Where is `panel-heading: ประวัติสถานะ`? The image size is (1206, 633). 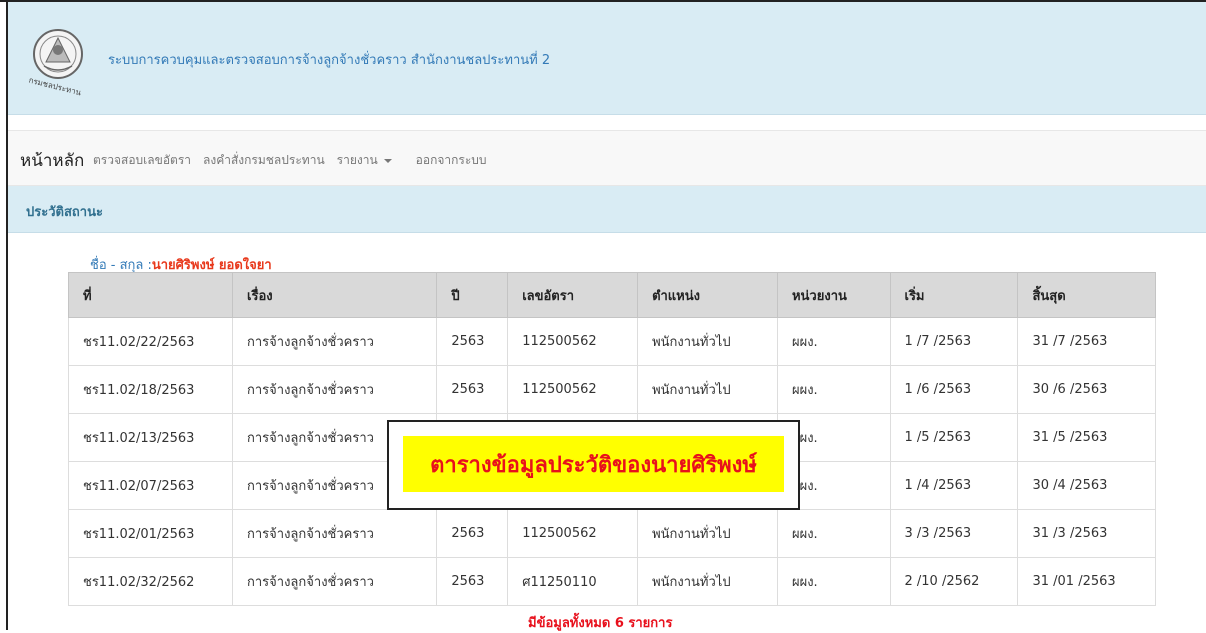 panel-heading: ประวัติสถานะ is located at coordinates (607, 209).